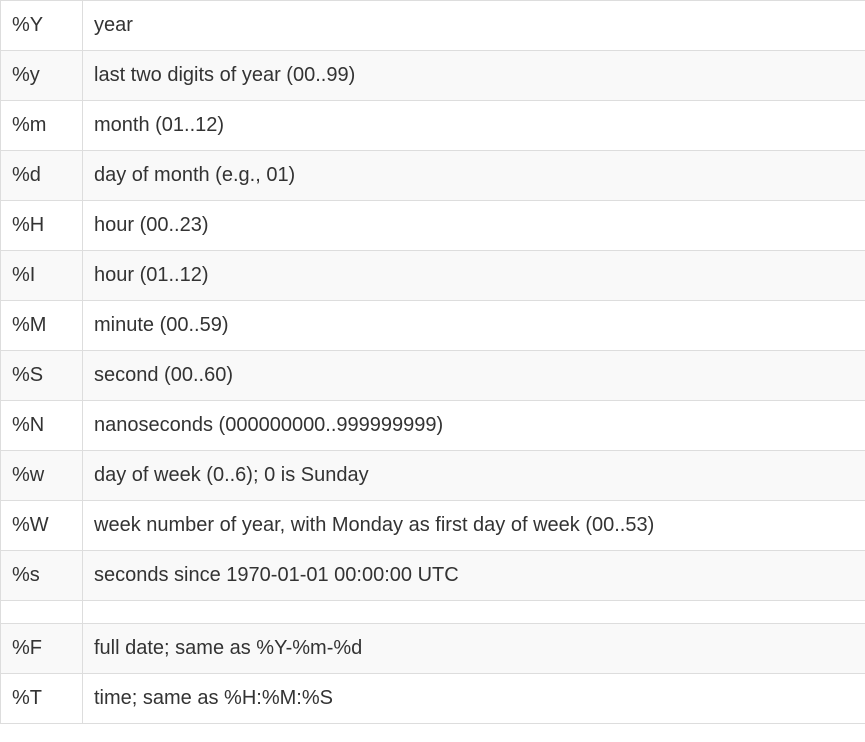 The image size is (865, 742). What do you see at coordinates (41, 225) in the screenshot?
I see `format-code: %H` at bounding box center [41, 225].